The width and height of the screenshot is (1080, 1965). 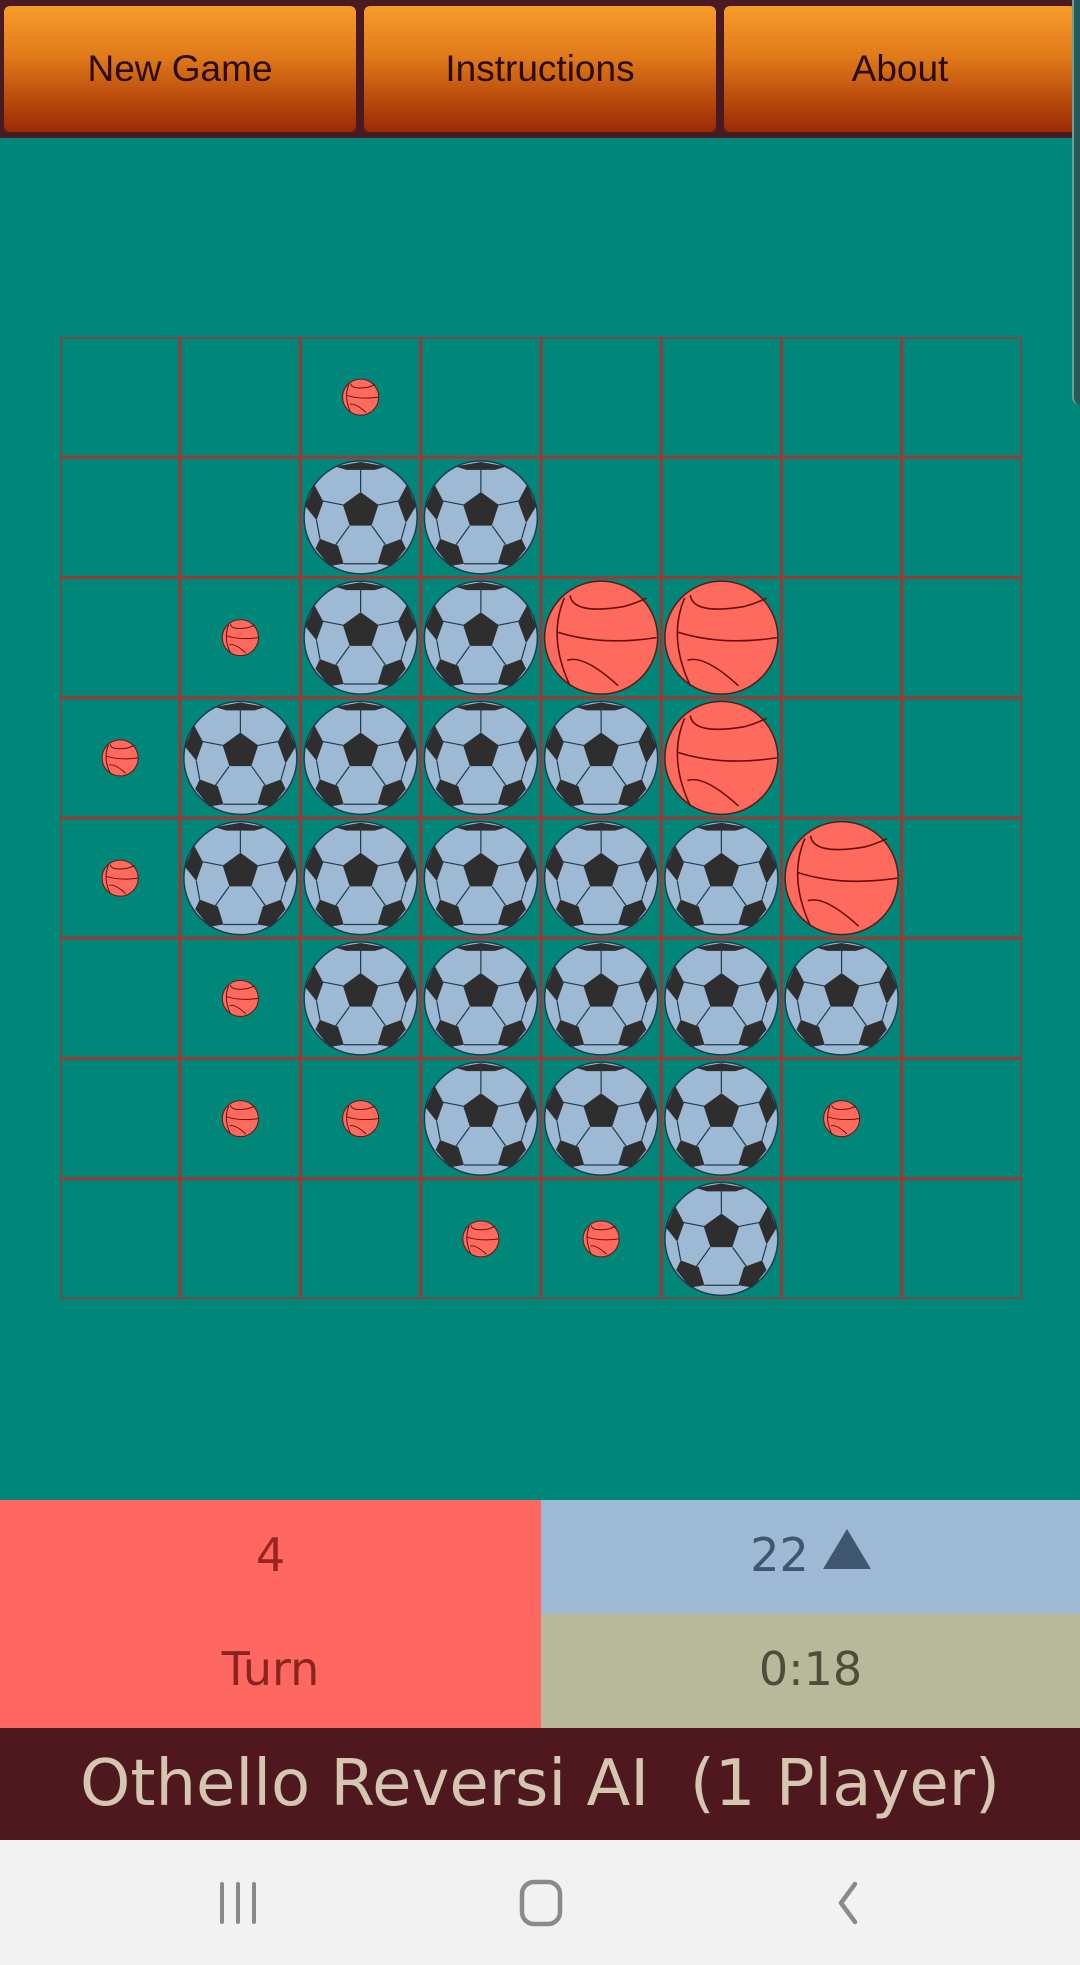 What do you see at coordinates (1076, 202) in the screenshot?
I see `edge-scroll-indicator` at bounding box center [1076, 202].